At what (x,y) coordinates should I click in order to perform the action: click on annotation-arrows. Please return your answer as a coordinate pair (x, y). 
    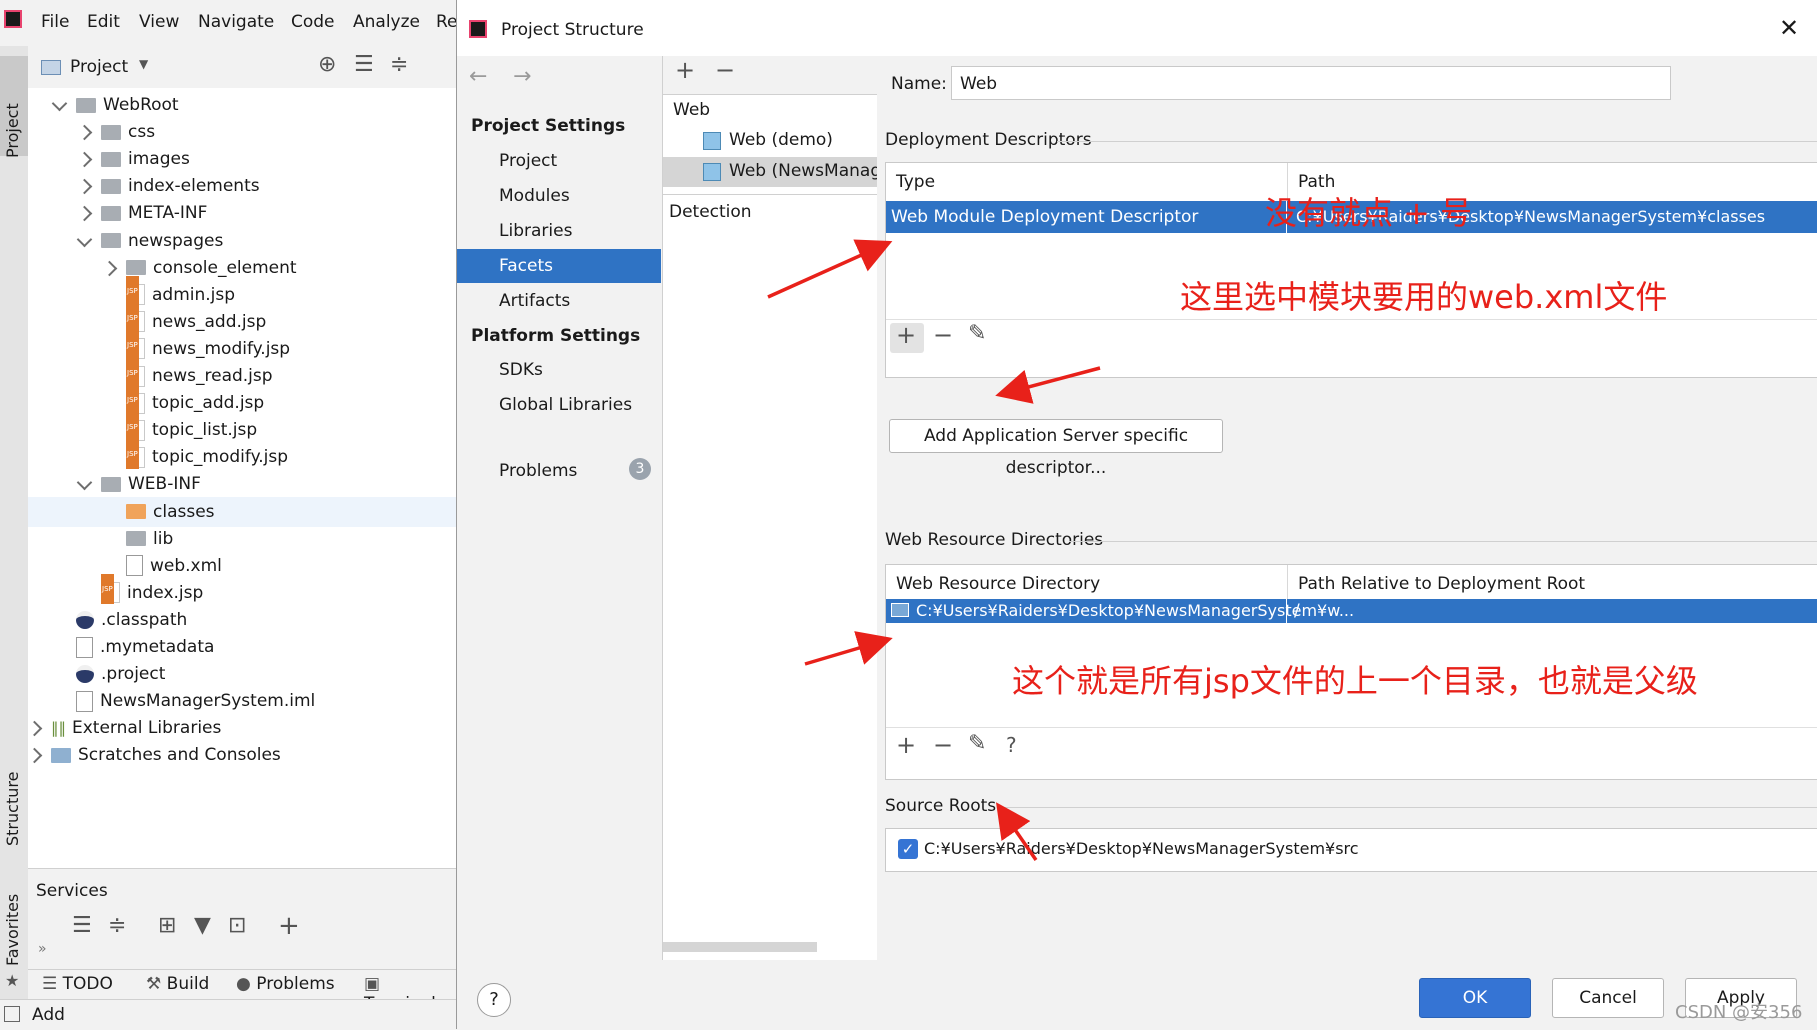
    Looking at the image, I should click on (934, 550).